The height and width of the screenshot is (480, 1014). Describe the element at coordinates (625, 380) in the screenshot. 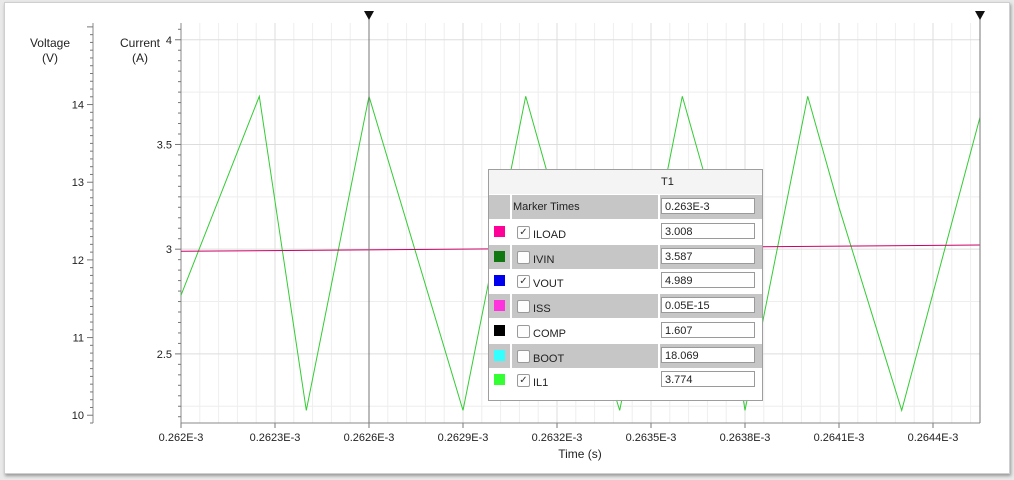

I see `signal-row-il1: ✓ IL1 3.774` at that location.